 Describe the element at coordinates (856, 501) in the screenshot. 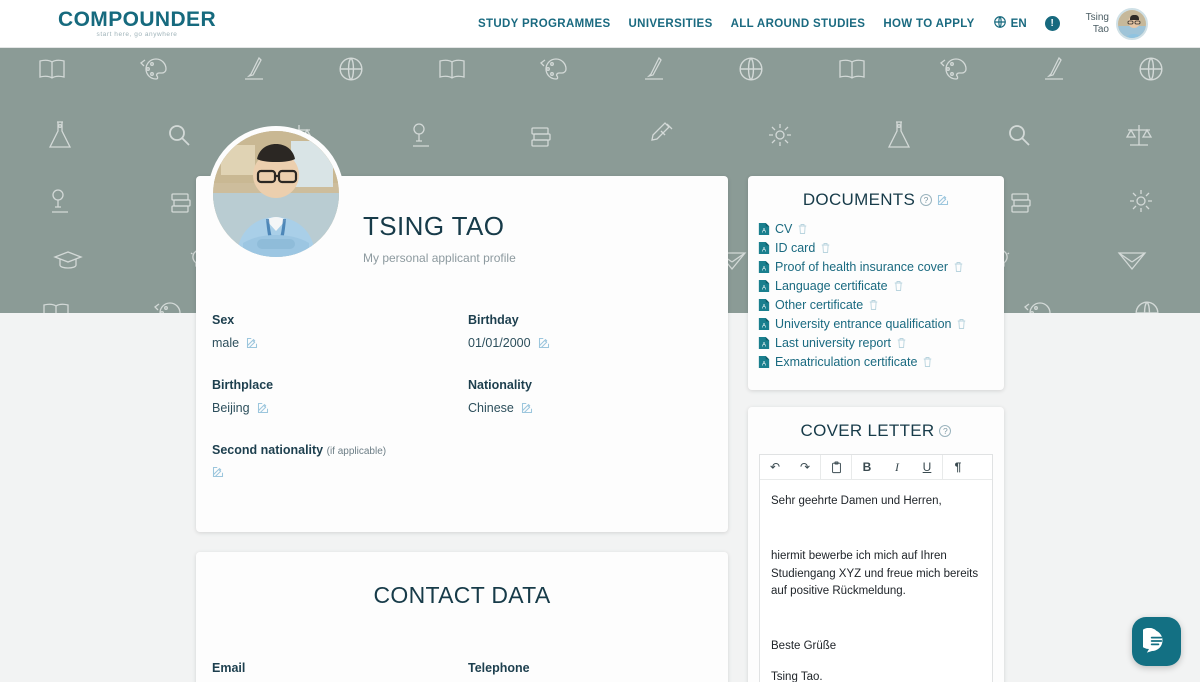

I see `cover-letter-paragraph: Sehr geehrte Damen und Herren,` at that location.